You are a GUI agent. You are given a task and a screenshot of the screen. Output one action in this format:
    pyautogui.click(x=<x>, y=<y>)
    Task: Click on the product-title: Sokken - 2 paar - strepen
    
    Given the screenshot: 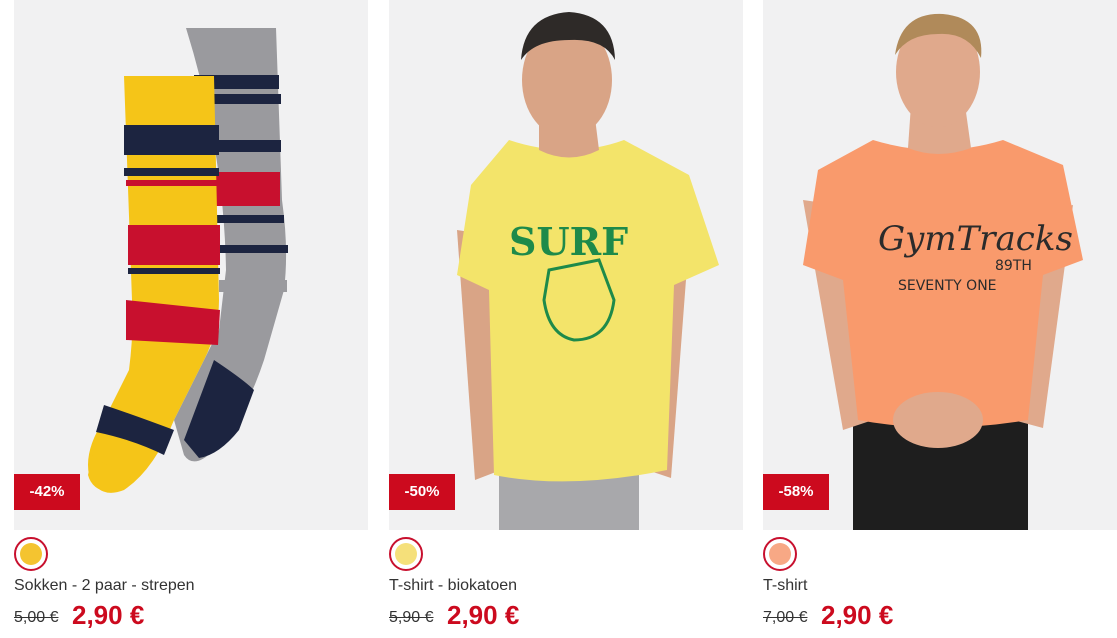 What is the action you would take?
    pyautogui.click(x=104, y=586)
    